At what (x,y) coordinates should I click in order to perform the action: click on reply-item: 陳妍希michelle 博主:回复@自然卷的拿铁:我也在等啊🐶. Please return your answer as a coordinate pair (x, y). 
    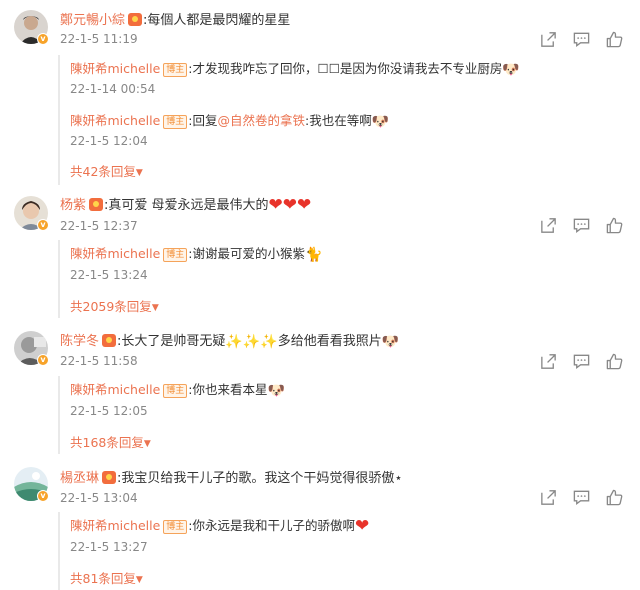
    Looking at the image, I should click on (229, 119).